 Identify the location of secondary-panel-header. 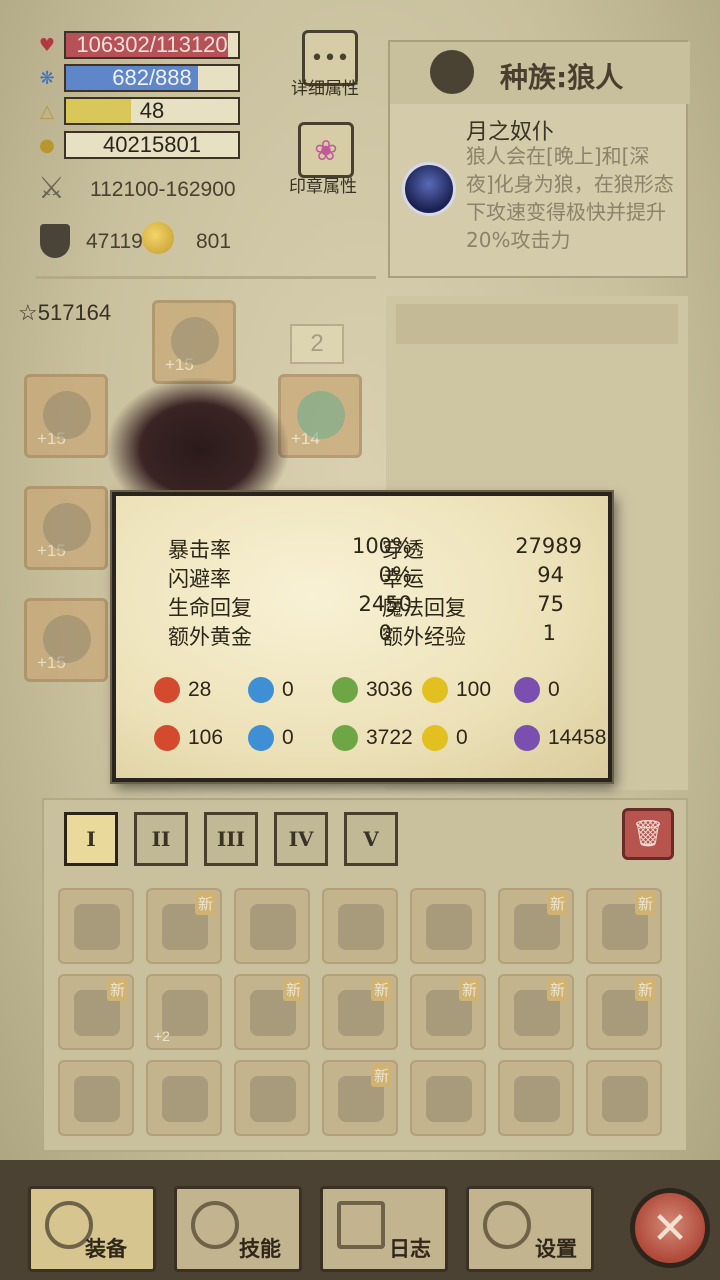
(537, 324).